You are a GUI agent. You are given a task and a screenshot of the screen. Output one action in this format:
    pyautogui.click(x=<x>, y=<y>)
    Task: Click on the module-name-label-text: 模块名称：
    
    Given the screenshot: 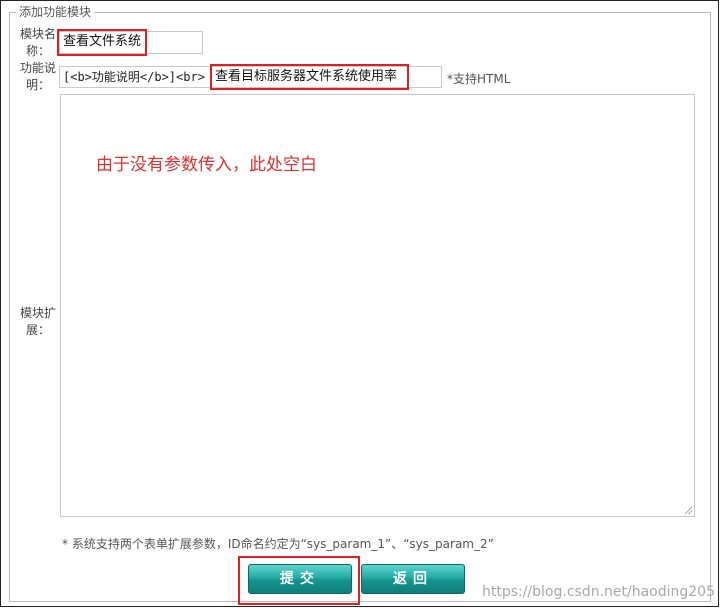 What is the action you would take?
    pyautogui.click(x=37, y=42)
    